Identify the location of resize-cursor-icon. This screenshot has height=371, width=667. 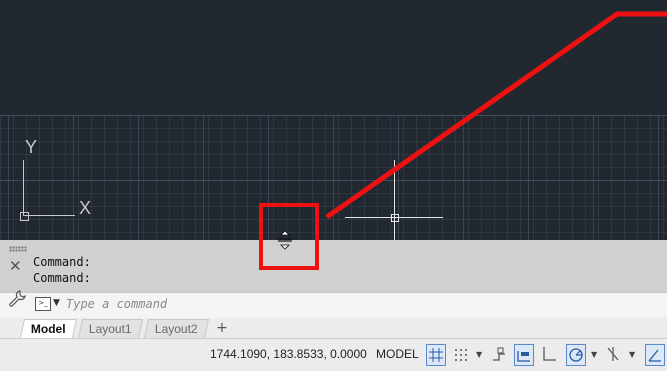
(285, 240).